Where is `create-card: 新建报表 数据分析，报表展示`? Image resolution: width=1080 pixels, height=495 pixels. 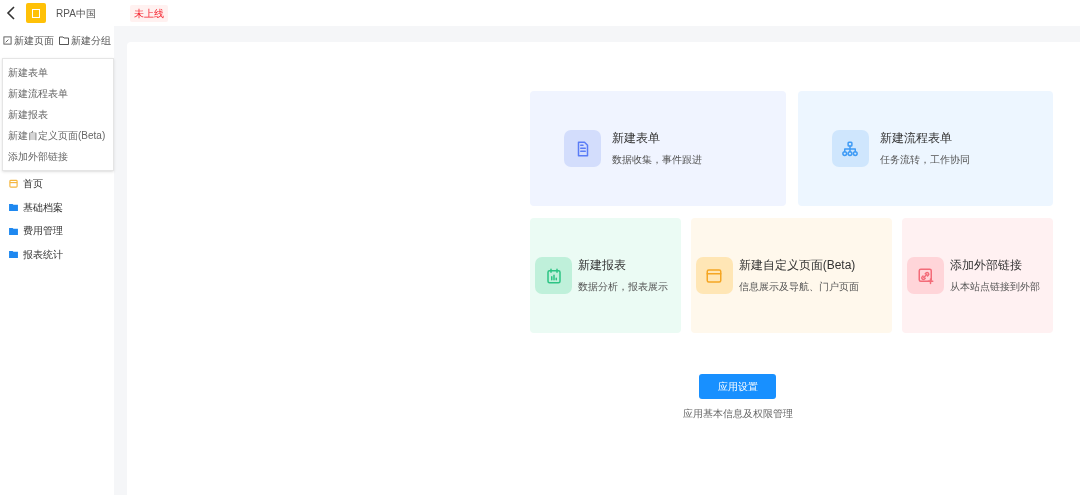
create-card: 新建报表 数据分析，报表展示 is located at coordinates (605, 275).